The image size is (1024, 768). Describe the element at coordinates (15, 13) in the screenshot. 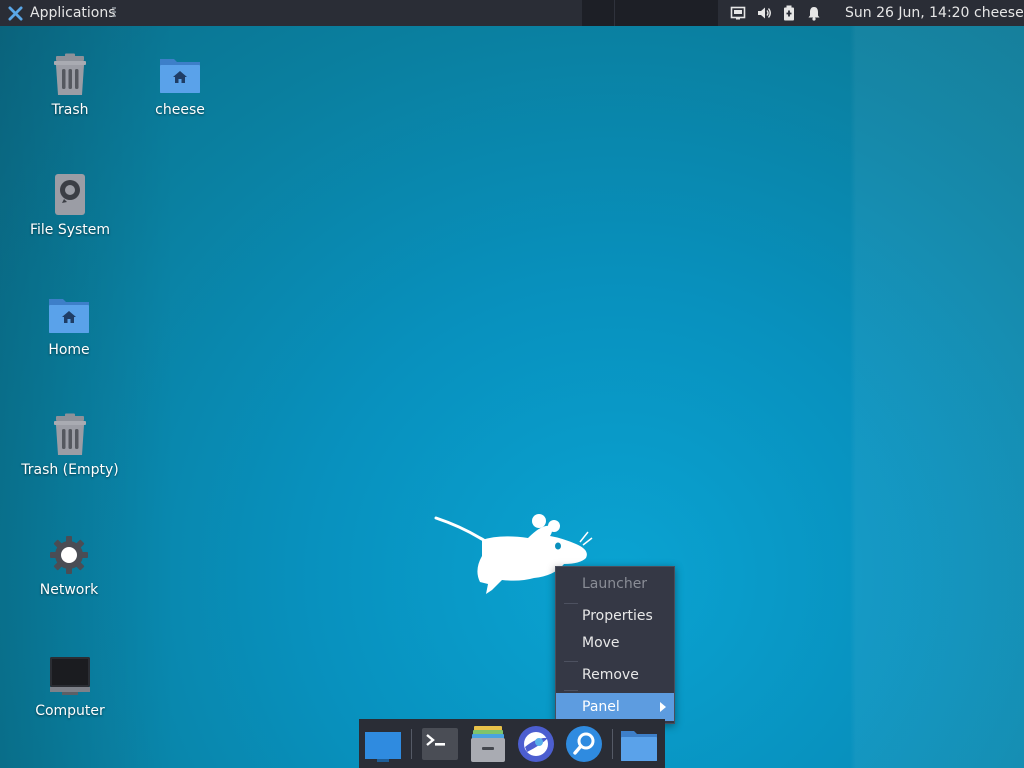

I see `xfce-logo-icon` at that location.